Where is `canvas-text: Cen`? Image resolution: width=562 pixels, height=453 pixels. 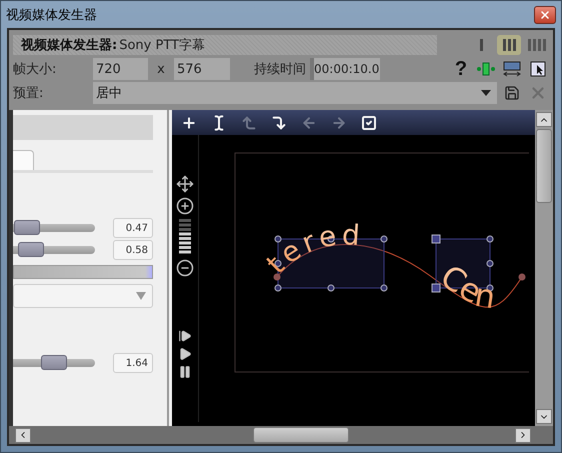 canvas-text: Cen is located at coordinates (466, 286).